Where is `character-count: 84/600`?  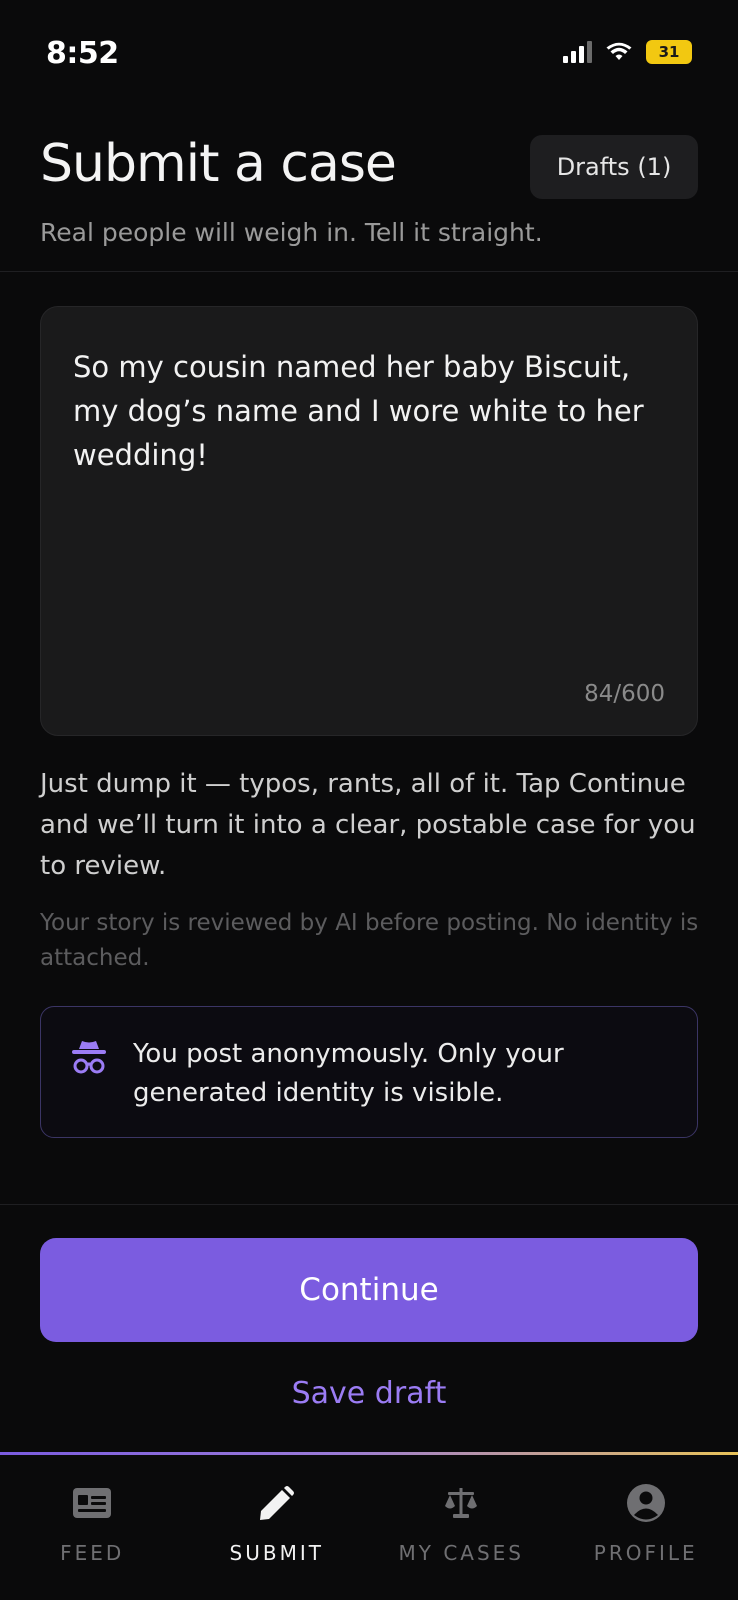
character-count: 84/600 is located at coordinates (624, 694).